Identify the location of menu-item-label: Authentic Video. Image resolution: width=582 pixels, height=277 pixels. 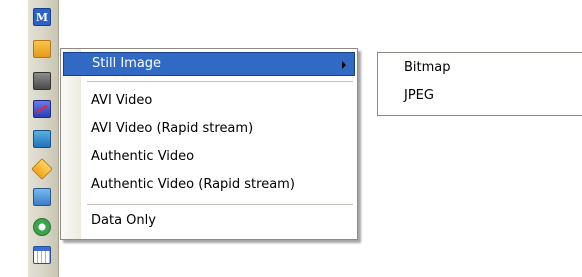
(143, 156).